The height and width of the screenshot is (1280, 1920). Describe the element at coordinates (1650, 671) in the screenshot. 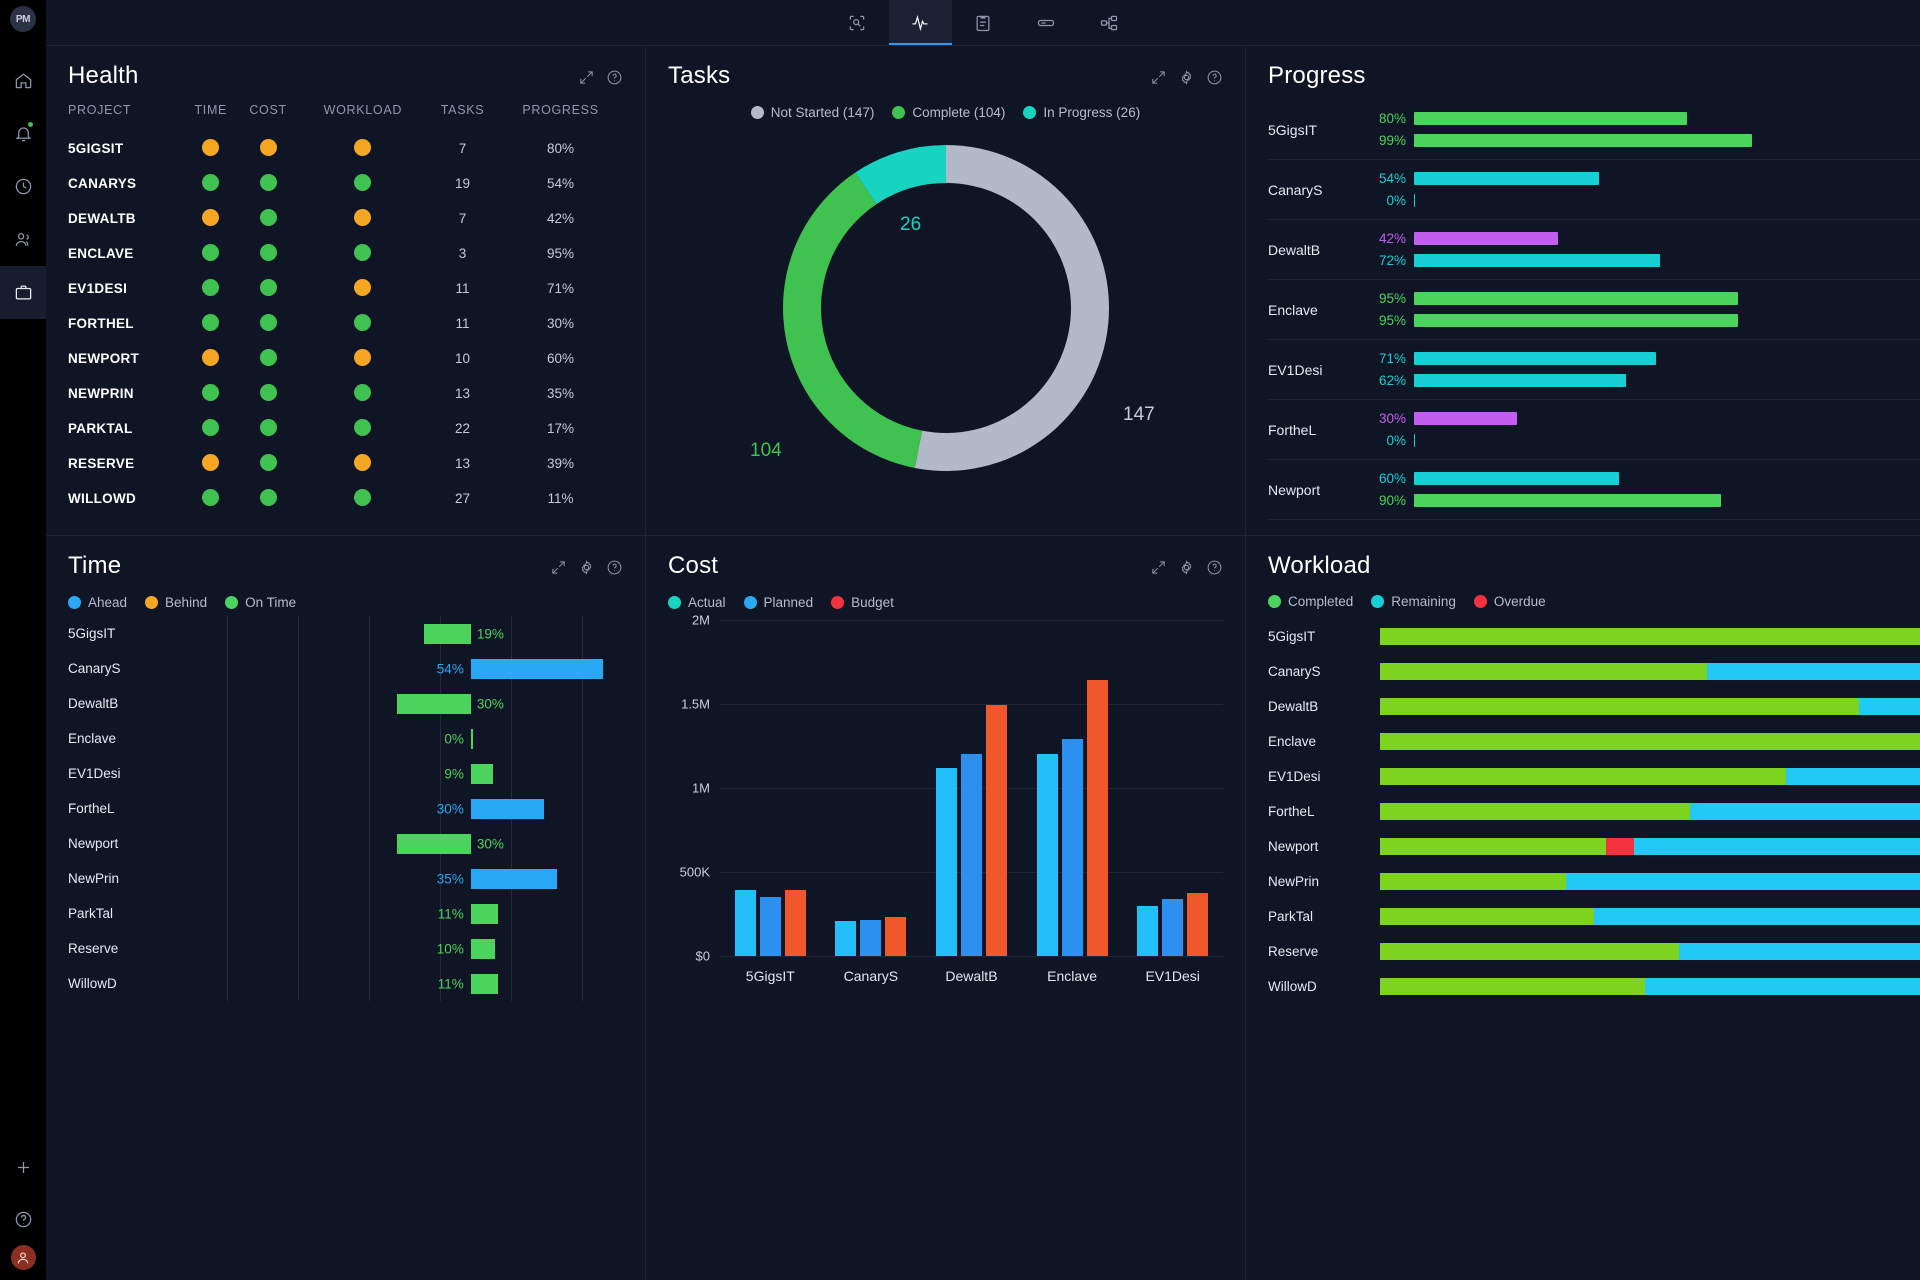

I see `workload-bar-track` at that location.